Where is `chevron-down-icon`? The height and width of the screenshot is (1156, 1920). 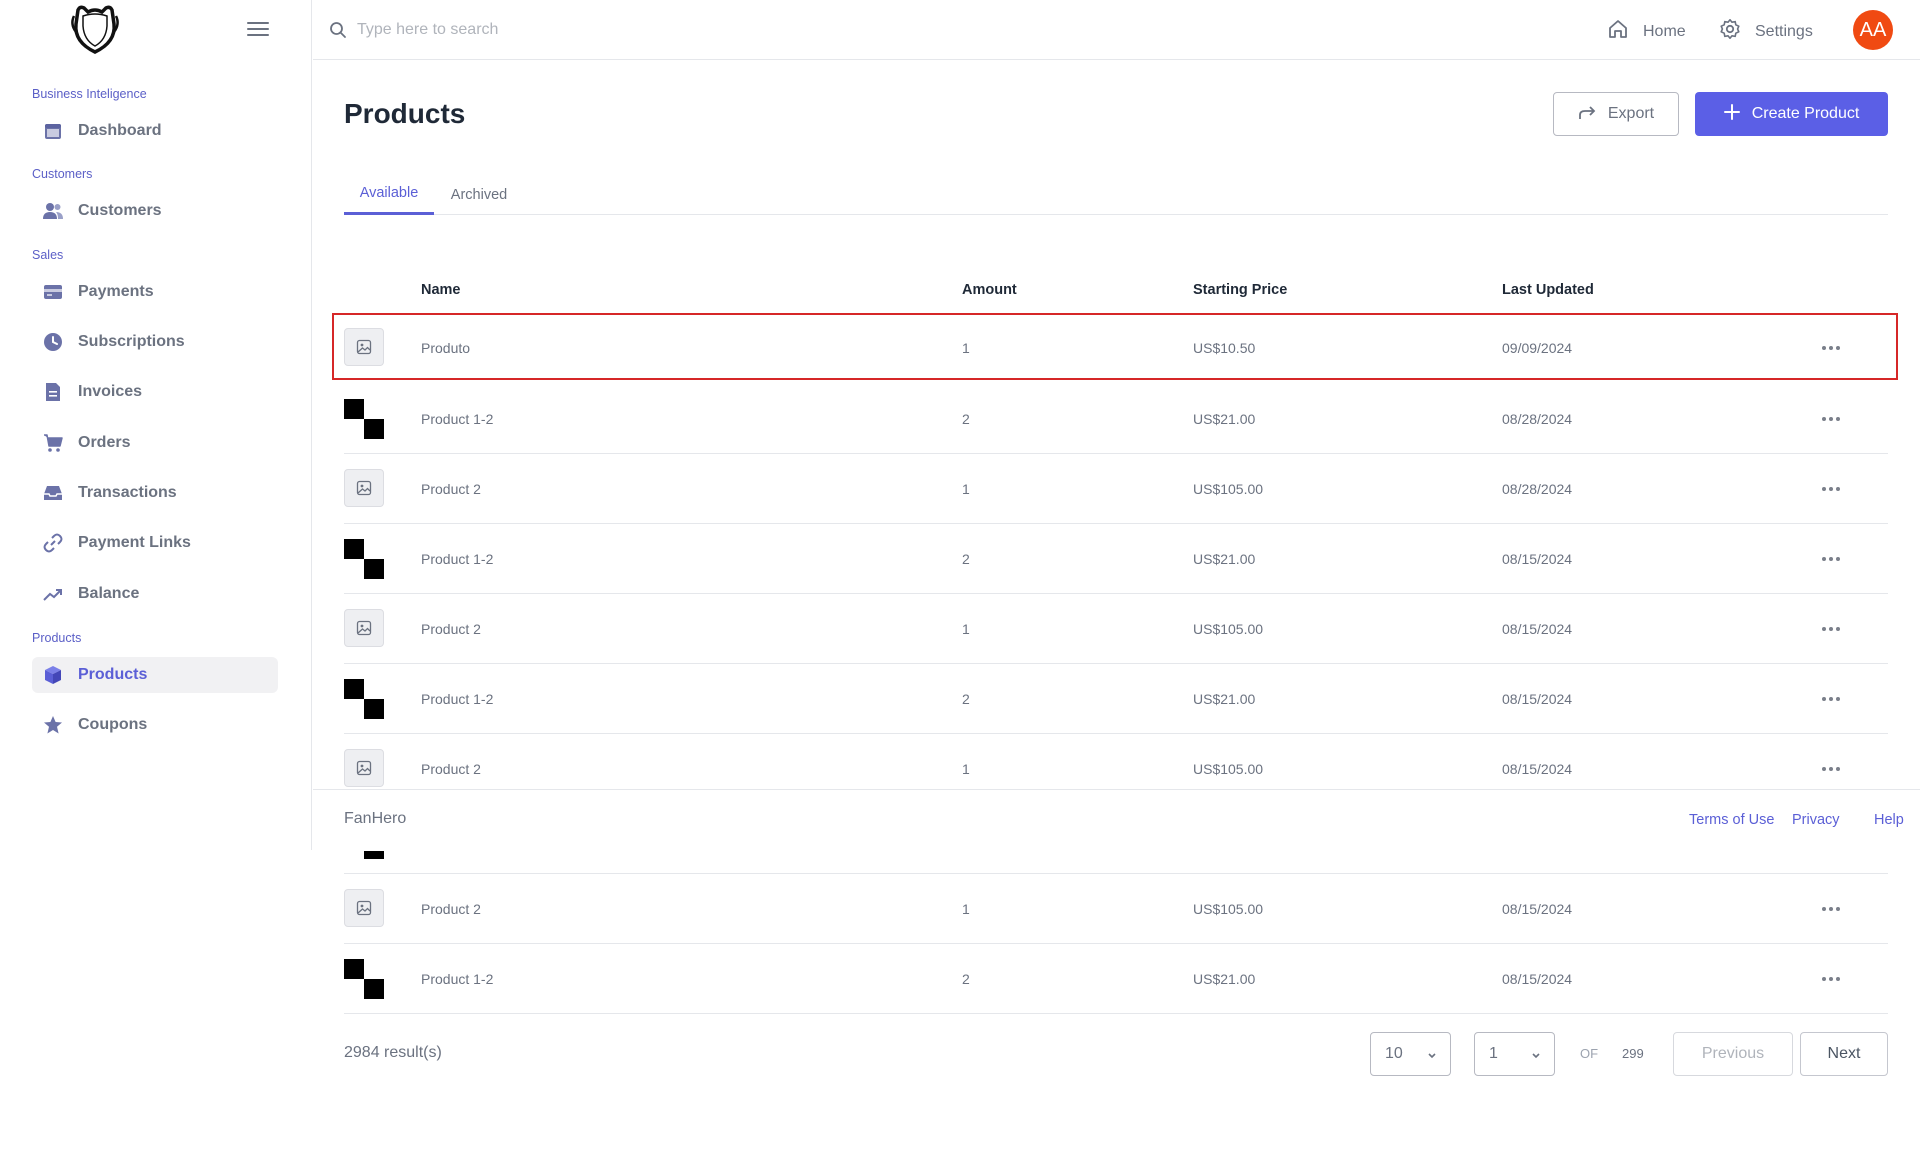
chevron-down-icon is located at coordinates (1432, 1057).